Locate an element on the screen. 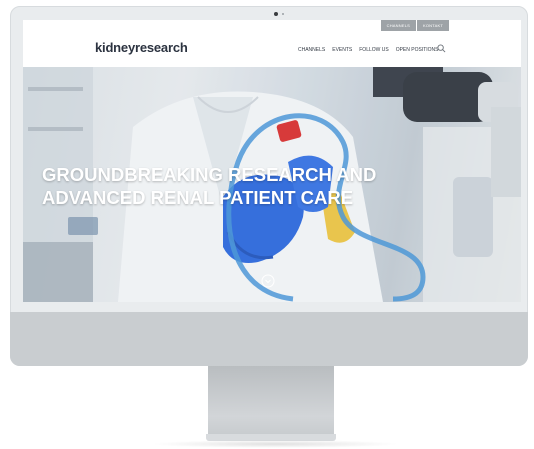  nav-menu: CHANNELS EVENTS FOLLOW US OPEN POSITIONS is located at coordinates (368, 50).